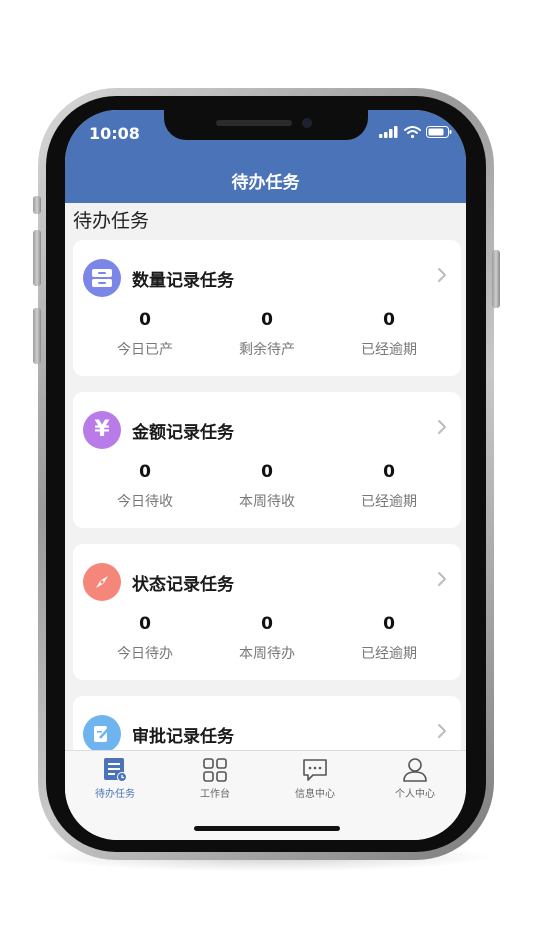  What do you see at coordinates (267, 654) in the screenshot?
I see `stat-label: 本周待办` at bounding box center [267, 654].